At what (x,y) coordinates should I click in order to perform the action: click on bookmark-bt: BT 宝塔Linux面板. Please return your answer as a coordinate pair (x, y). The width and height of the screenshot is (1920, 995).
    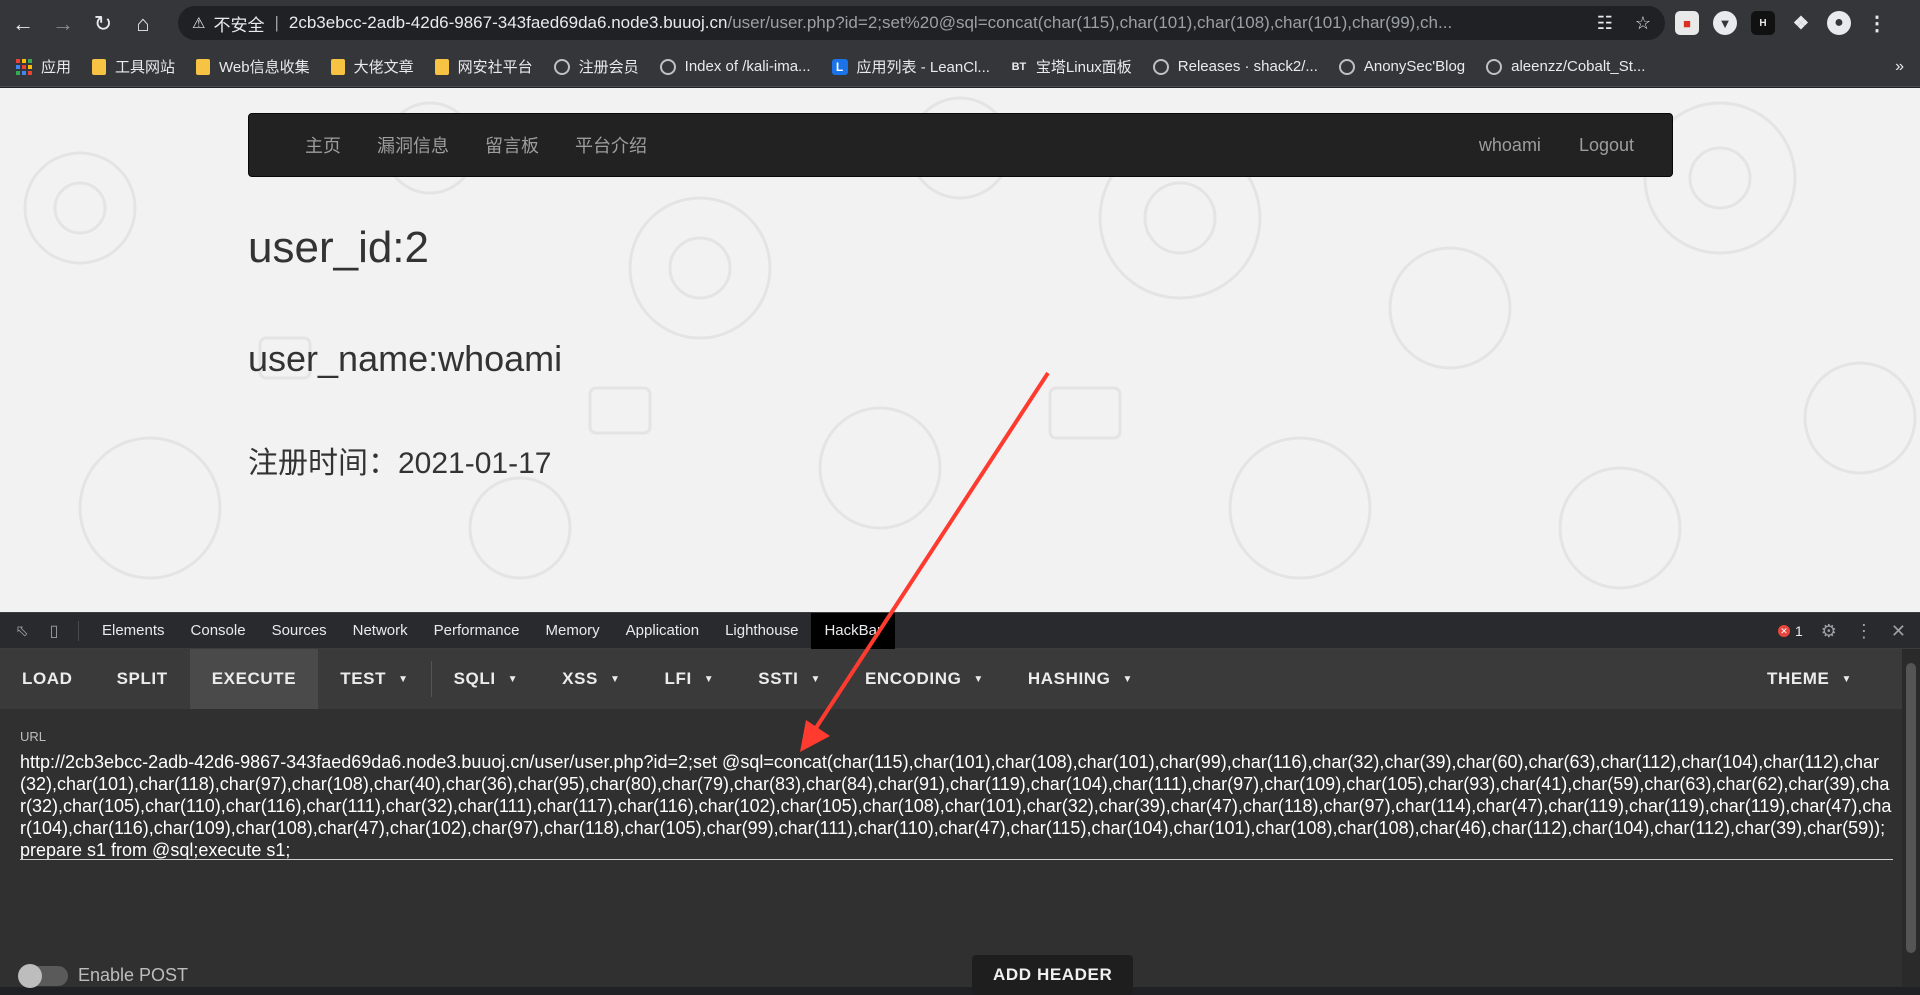
    Looking at the image, I should click on (1071, 66).